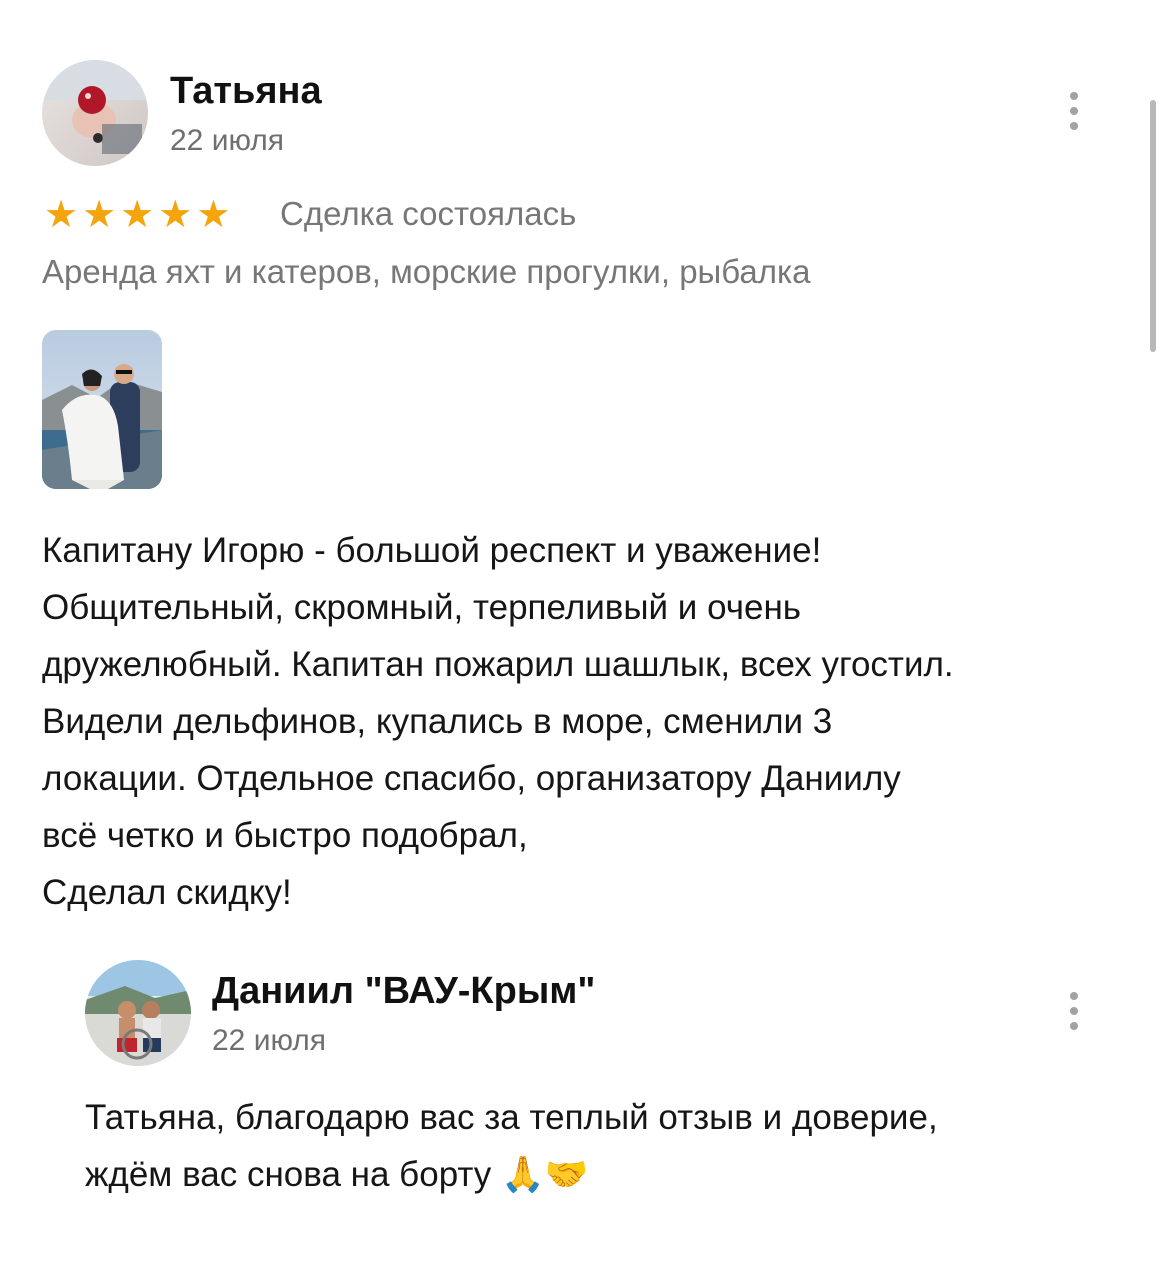 The width and height of the screenshot is (1164, 1280). What do you see at coordinates (95, 113) in the screenshot?
I see `reviewer-avatar` at bounding box center [95, 113].